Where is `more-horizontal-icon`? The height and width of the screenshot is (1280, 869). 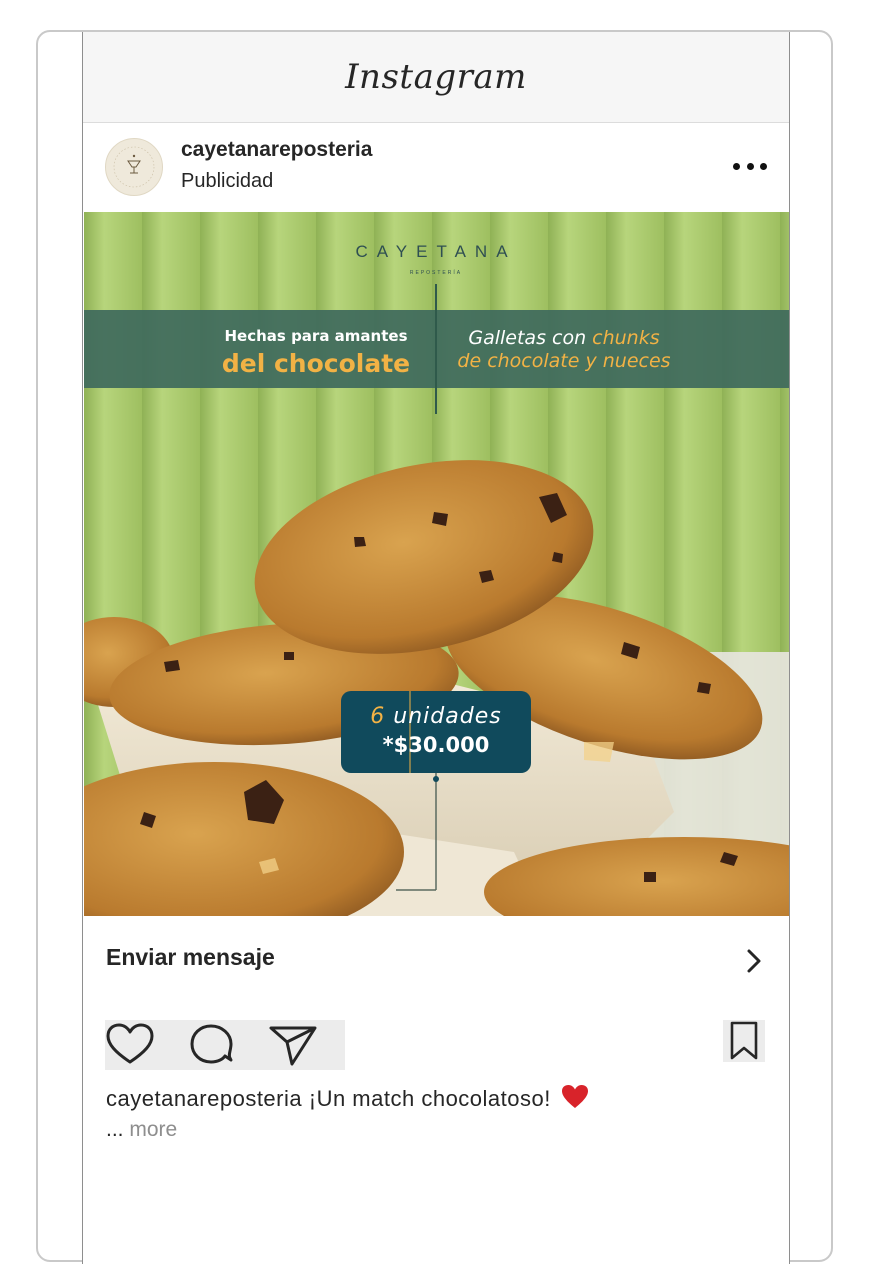
more-horizontal-icon is located at coordinates (750, 166).